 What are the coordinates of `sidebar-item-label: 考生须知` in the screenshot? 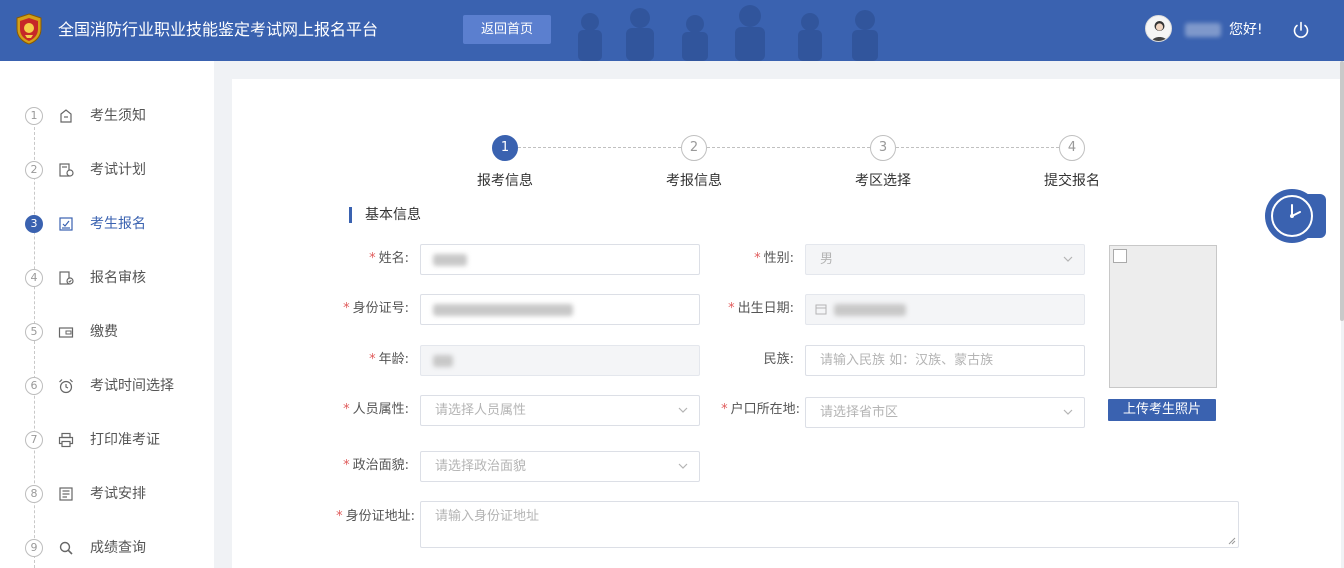 It's located at (118, 116).